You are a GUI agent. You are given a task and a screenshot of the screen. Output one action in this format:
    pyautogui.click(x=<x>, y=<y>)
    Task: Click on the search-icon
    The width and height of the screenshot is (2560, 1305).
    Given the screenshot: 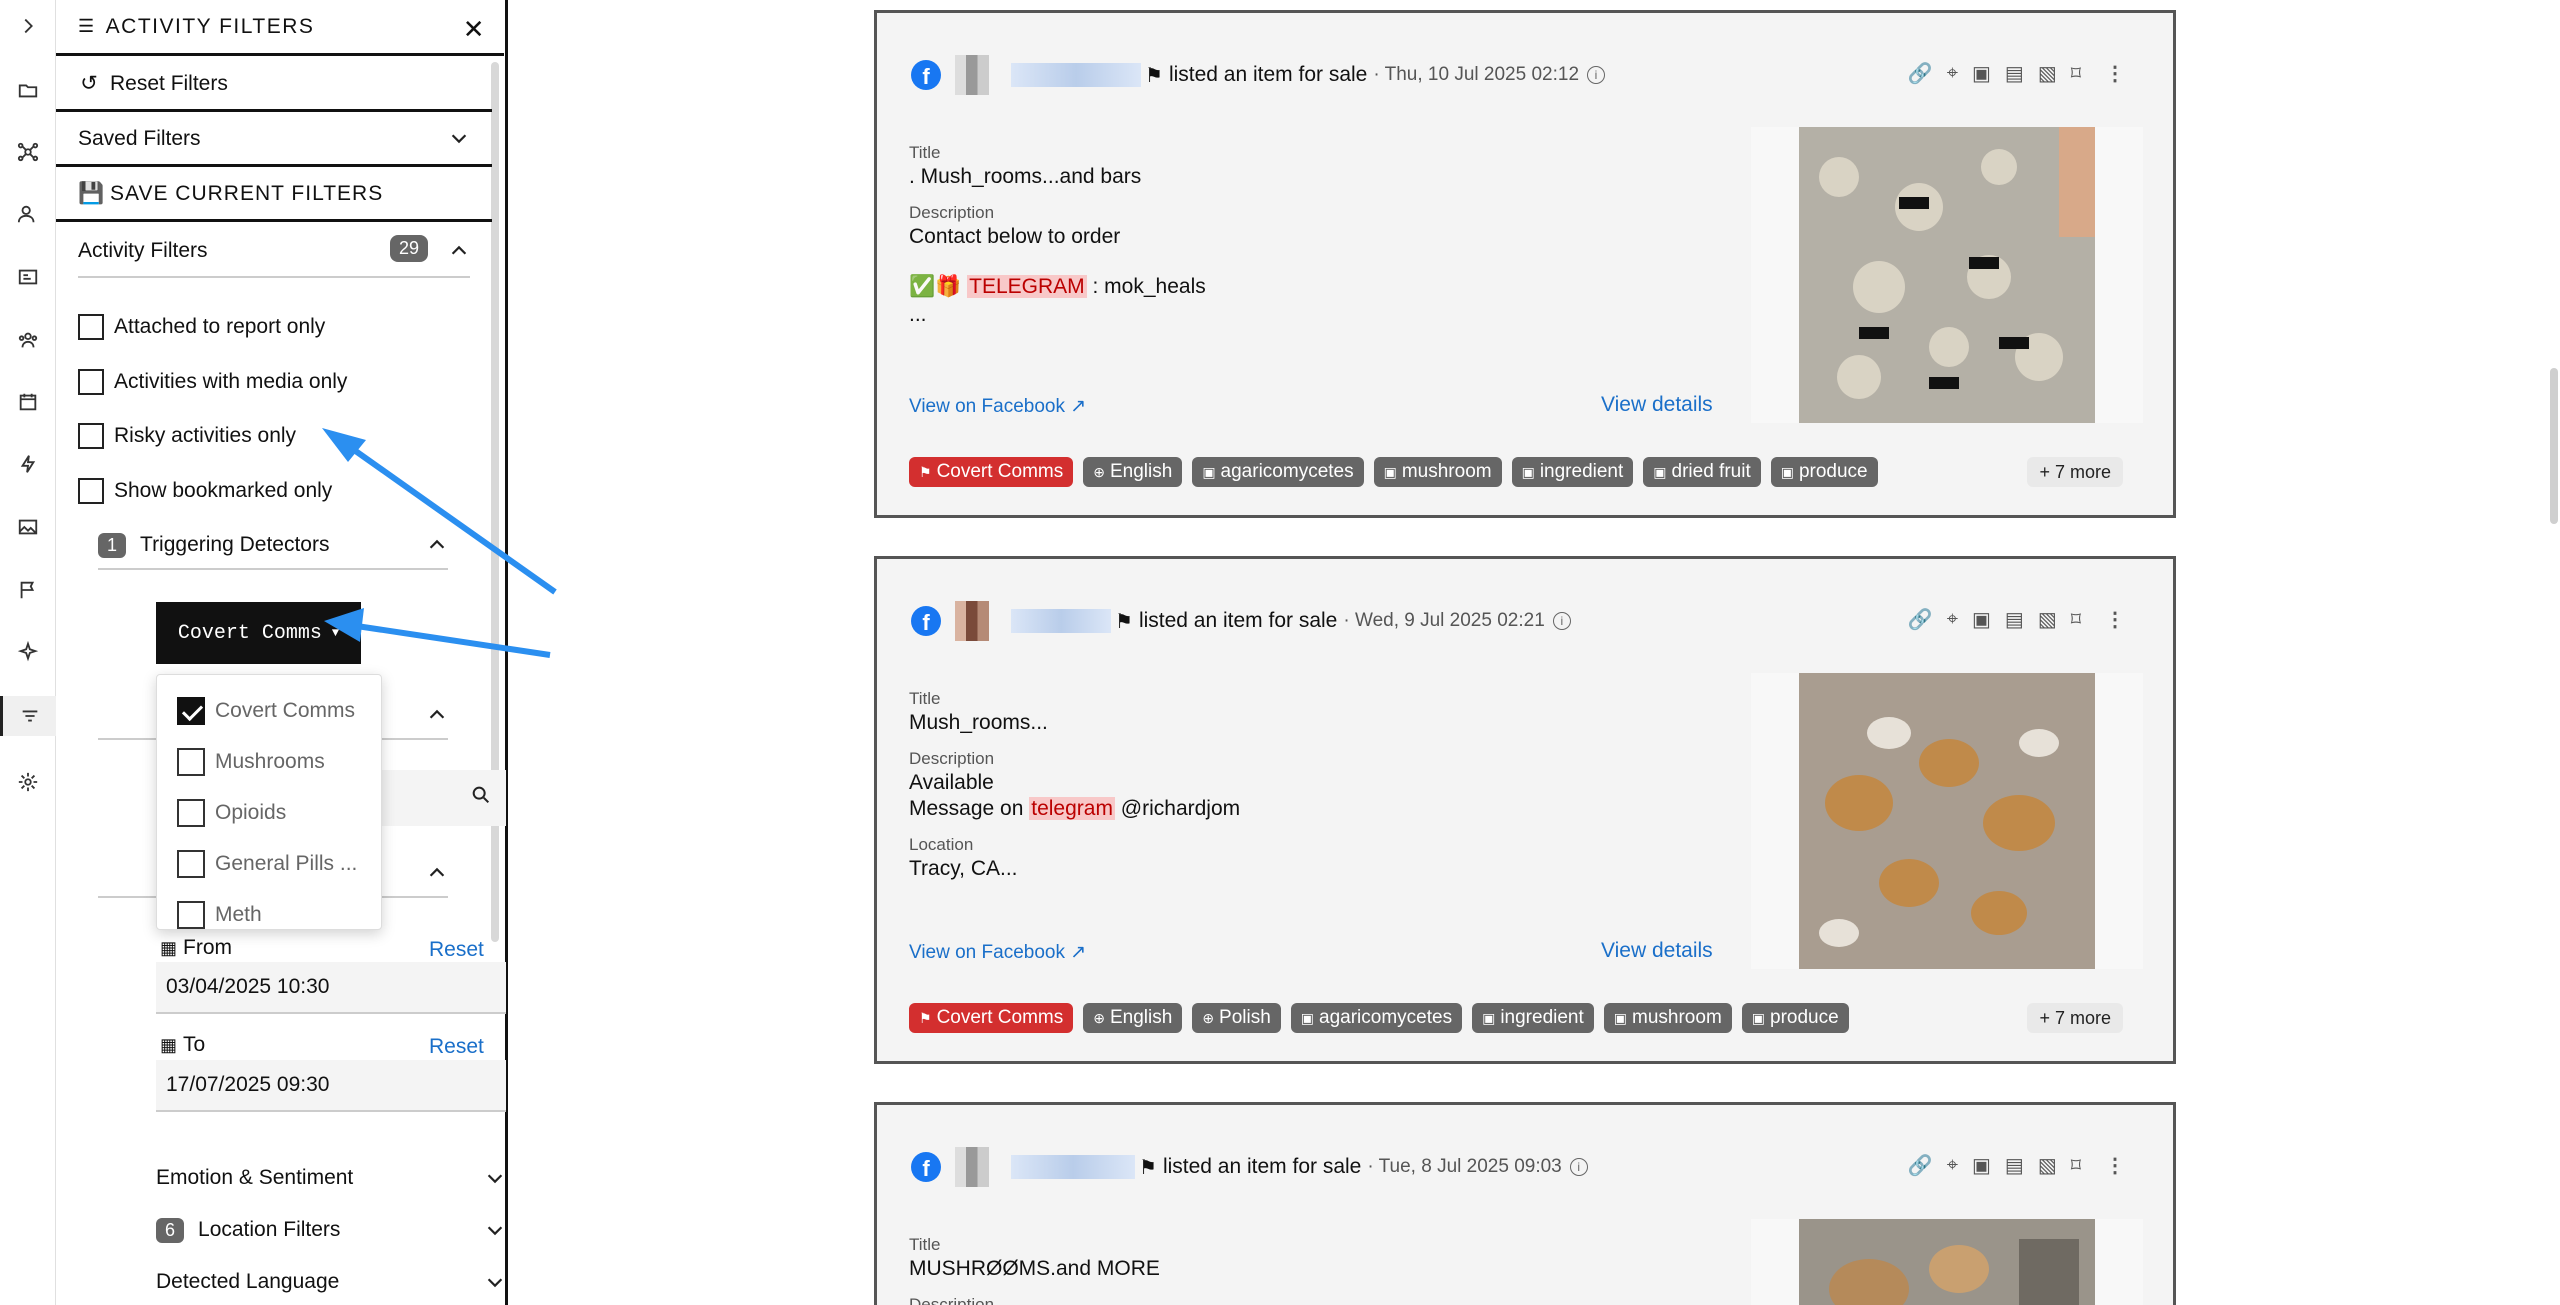 What is the action you would take?
    pyautogui.click(x=481, y=795)
    